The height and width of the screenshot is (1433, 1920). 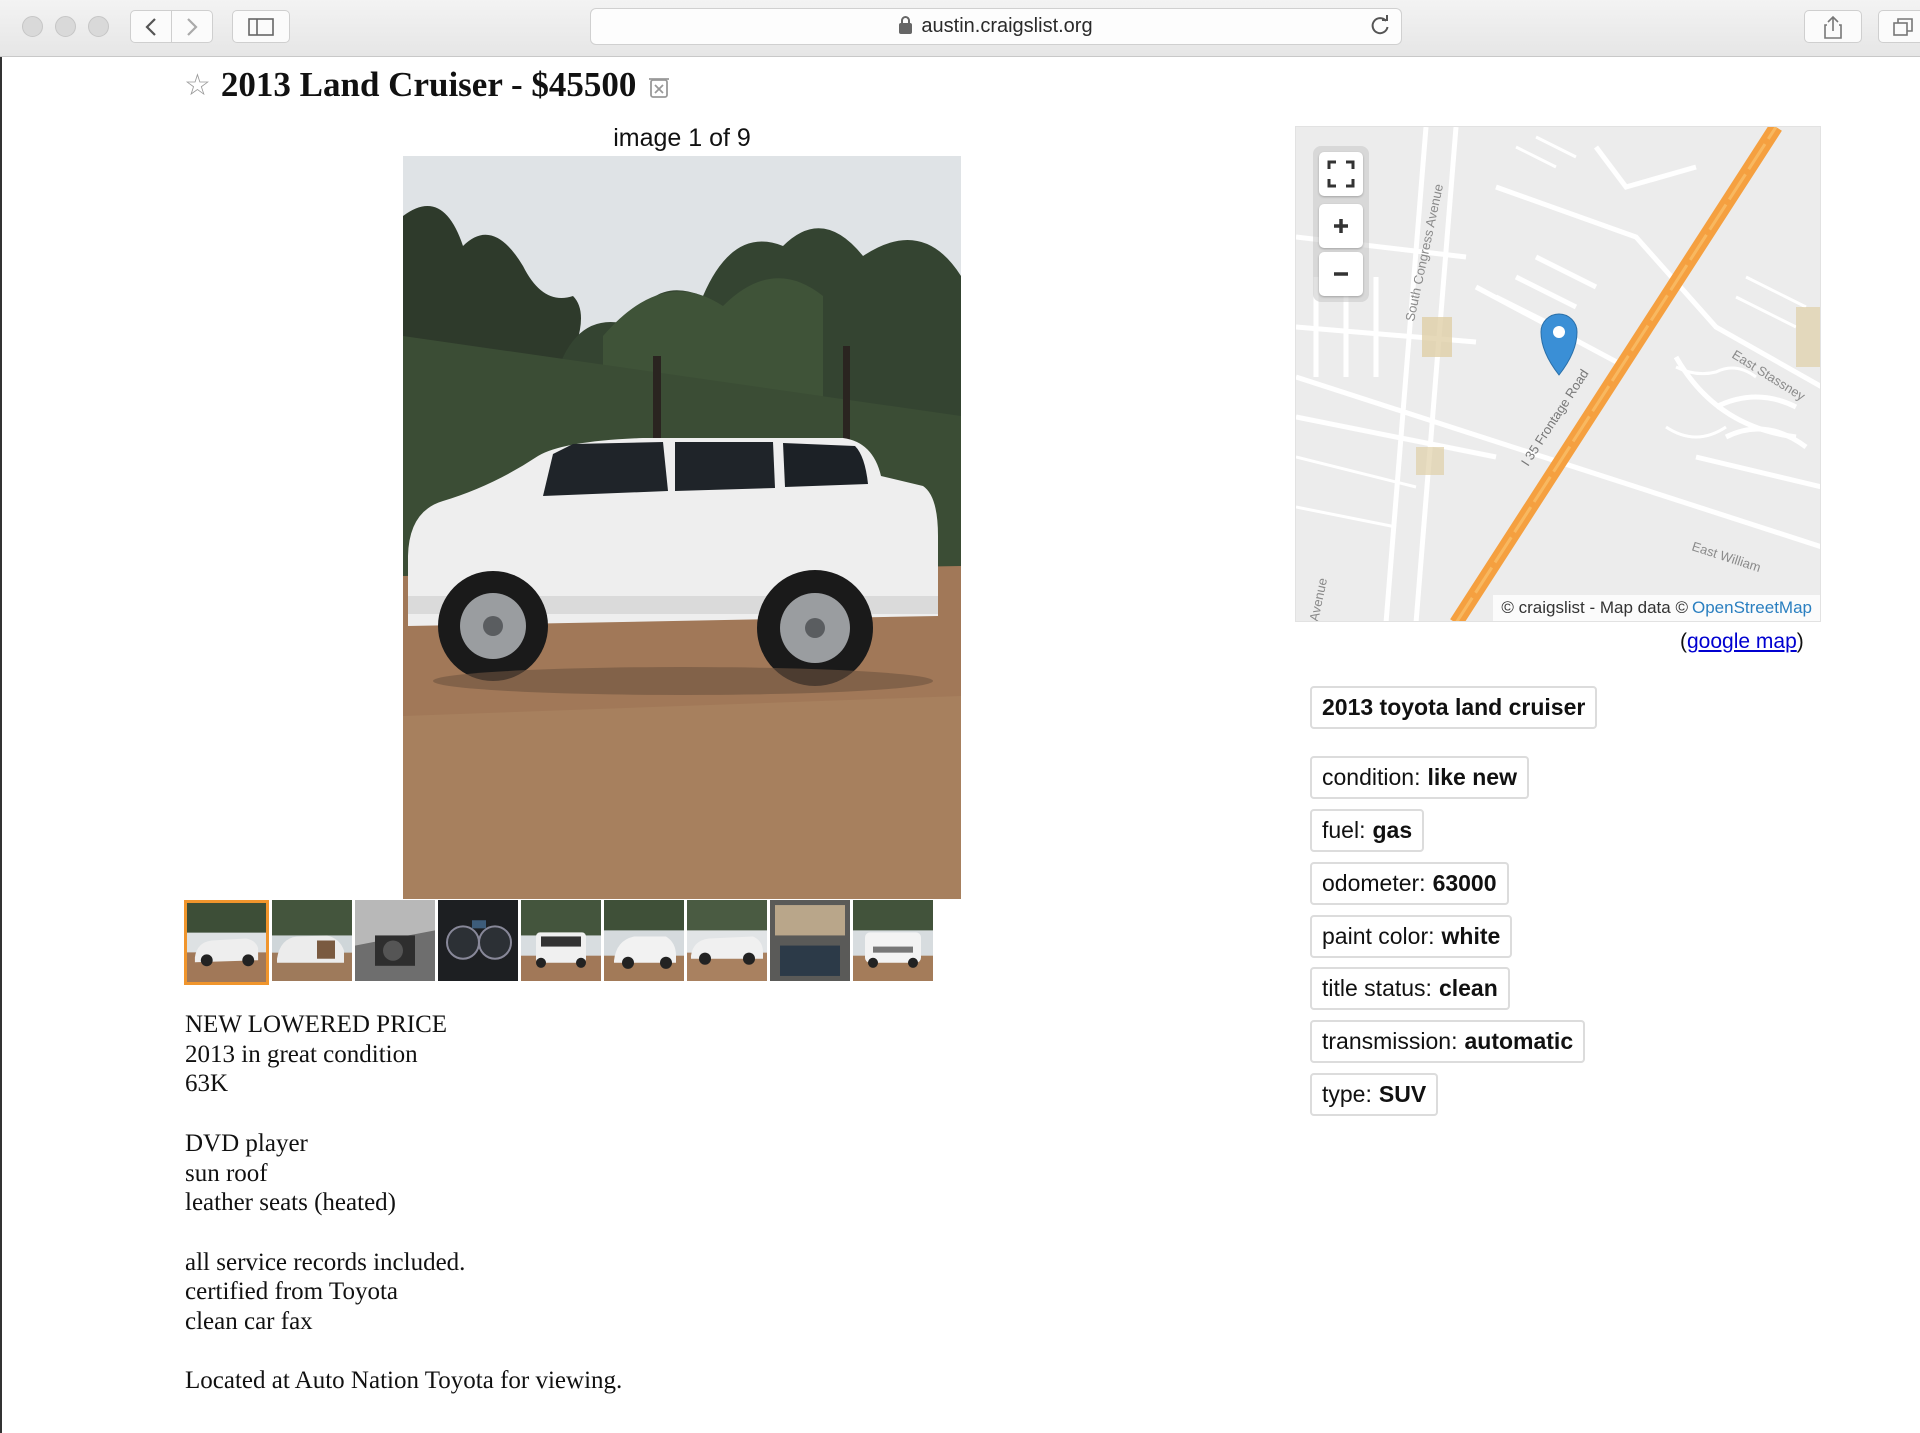 What do you see at coordinates (1371, 777) in the screenshot?
I see `attr-label: condition:` at bounding box center [1371, 777].